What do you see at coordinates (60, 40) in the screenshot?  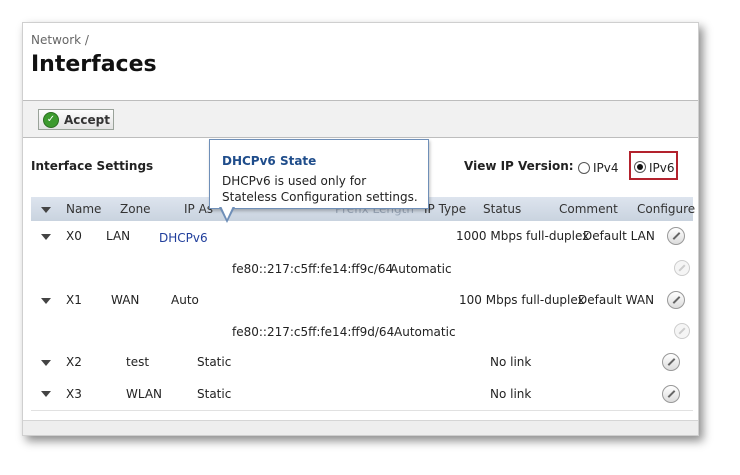 I see `breadcrumb: Network /` at bounding box center [60, 40].